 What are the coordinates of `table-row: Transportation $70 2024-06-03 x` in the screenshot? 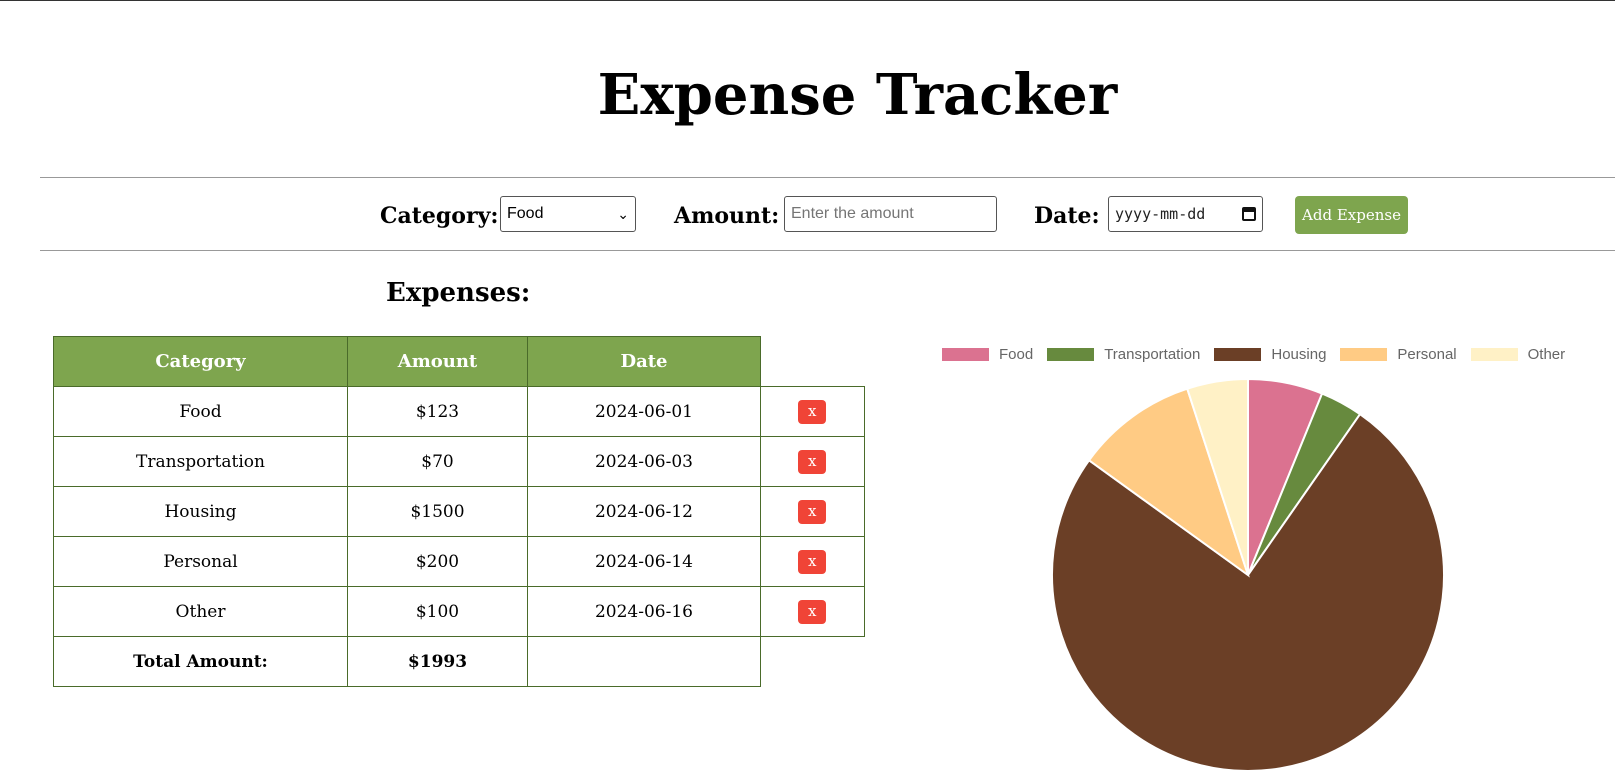 It's located at (459, 461).